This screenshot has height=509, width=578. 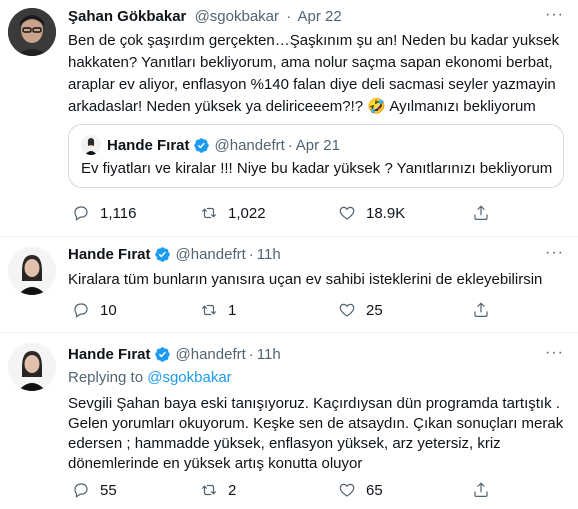 I want to click on like-button: 18.9K, so click(x=371, y=213).